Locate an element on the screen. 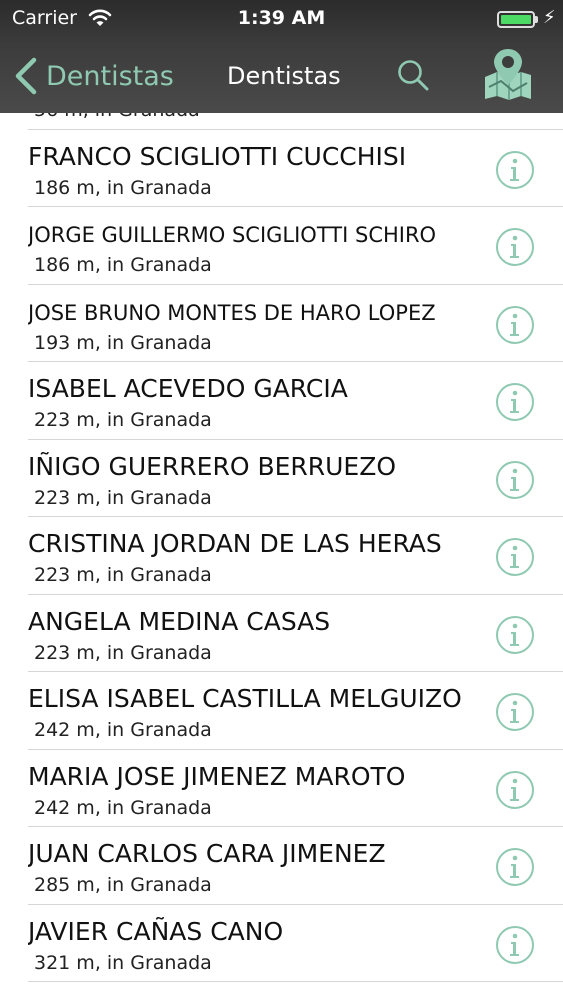 Image resolution: width=563 pixels, height=1000 pixels. dentist-name: IÑIGO GUERRERO BERRUEZO is located at coordinates (212, 466).